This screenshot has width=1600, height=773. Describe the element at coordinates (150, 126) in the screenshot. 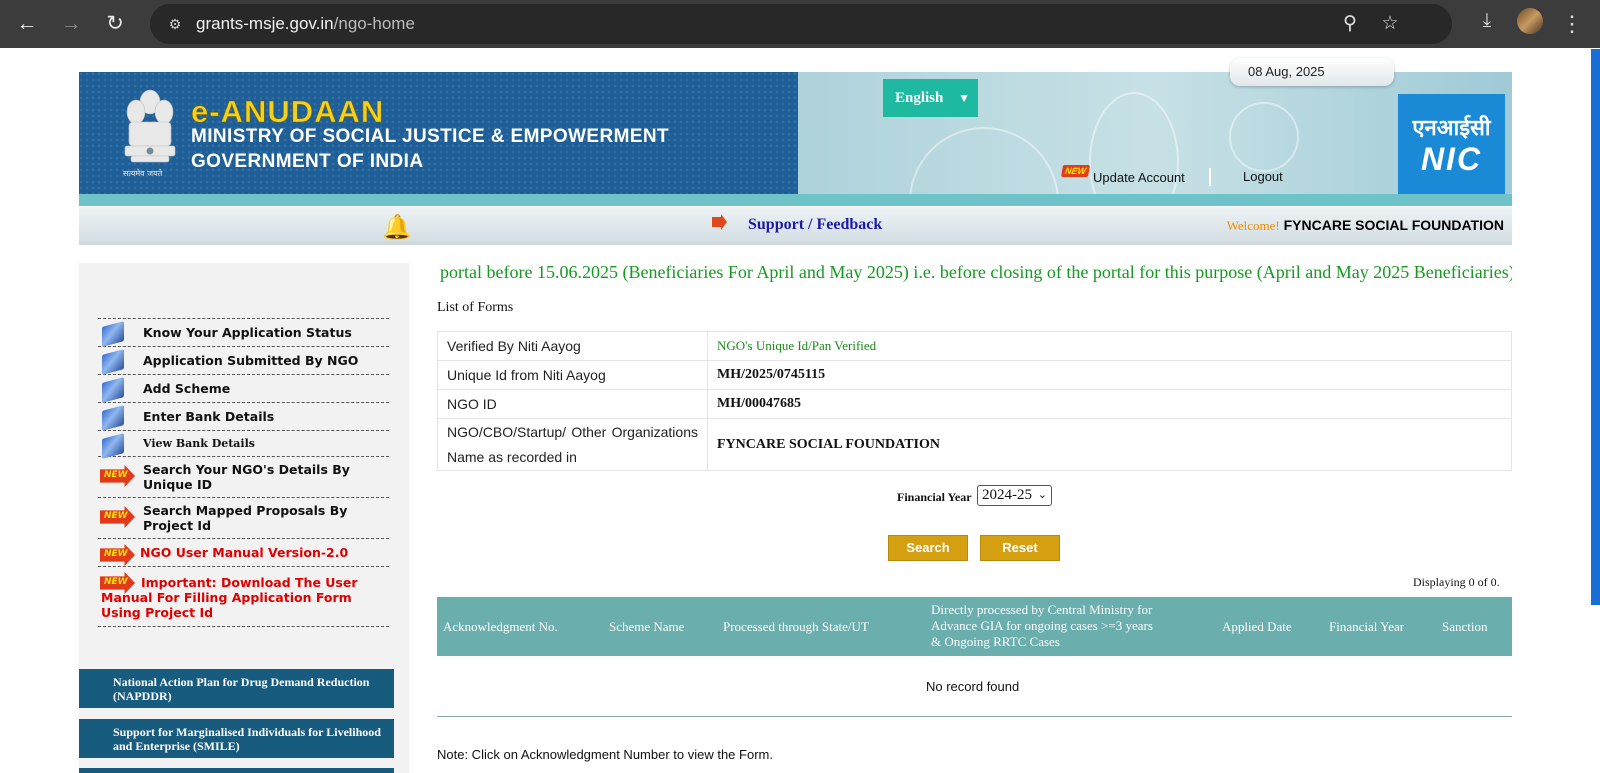

I see `national-emblem-icon` at that location.